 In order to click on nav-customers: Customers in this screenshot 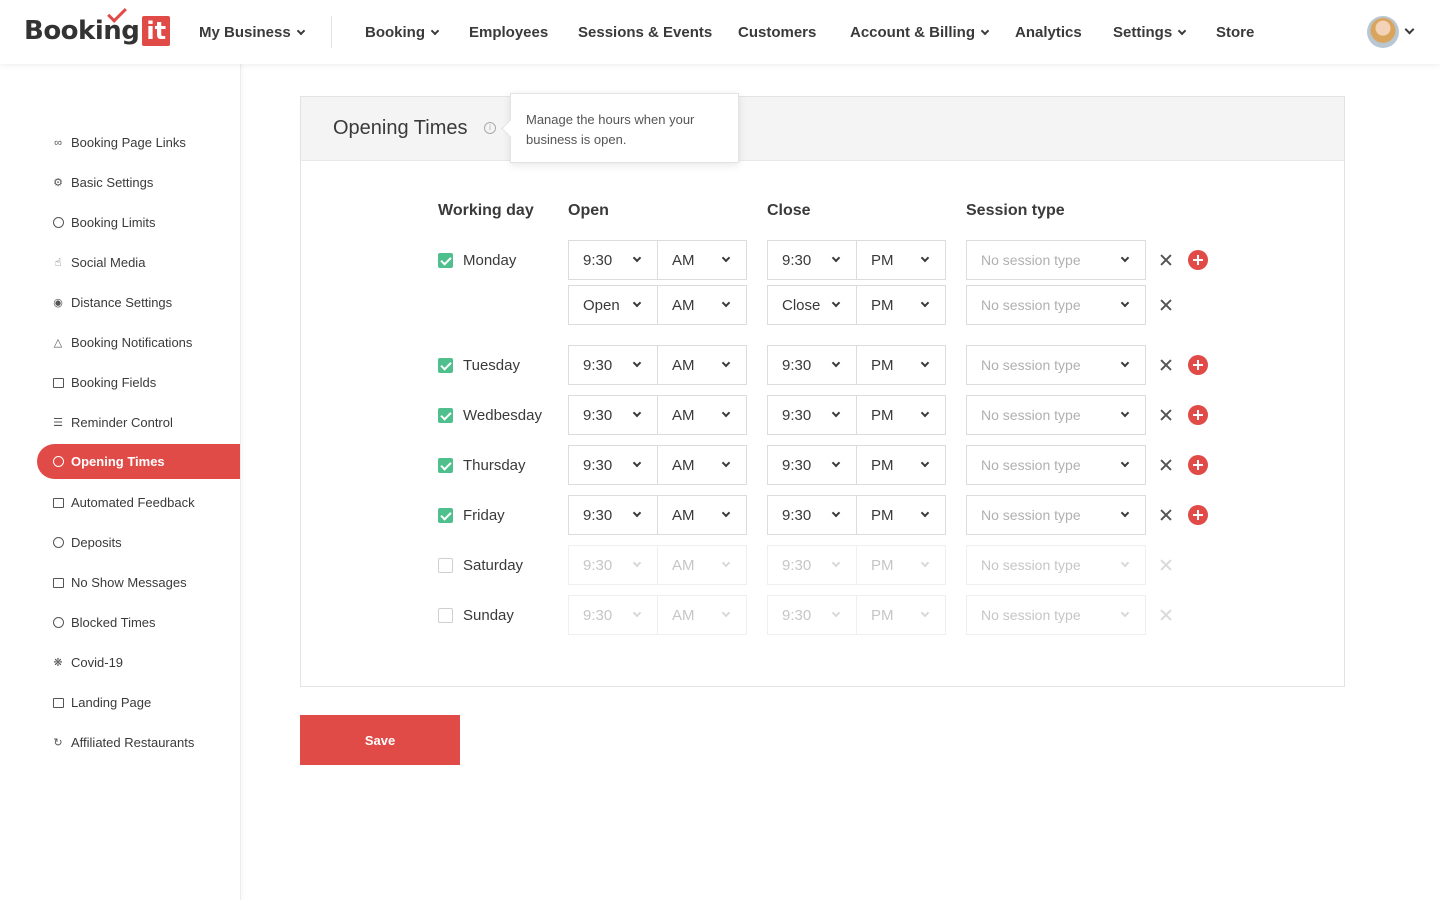, I will do `click(777, 32)`.